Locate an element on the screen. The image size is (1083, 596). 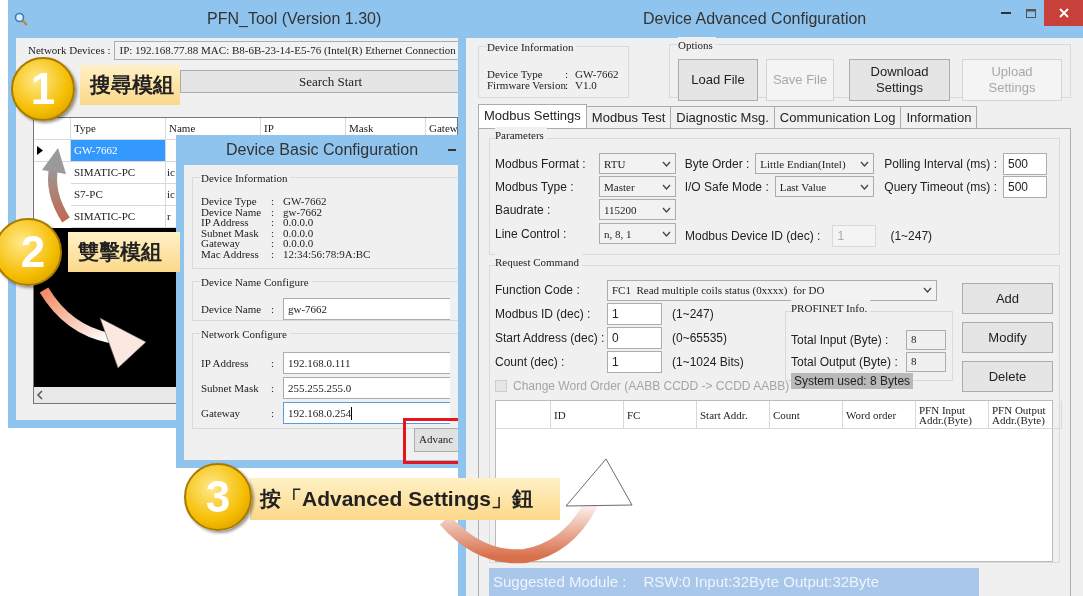
field-label: Baudrate : is located at coordinates (523, 209).